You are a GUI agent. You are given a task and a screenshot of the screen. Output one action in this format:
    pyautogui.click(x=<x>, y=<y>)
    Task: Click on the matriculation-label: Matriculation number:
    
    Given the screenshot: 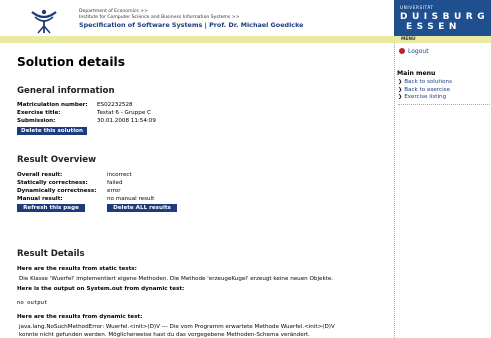 What is the action you would take?
    pyautogui.click(x=52, y=105)
    